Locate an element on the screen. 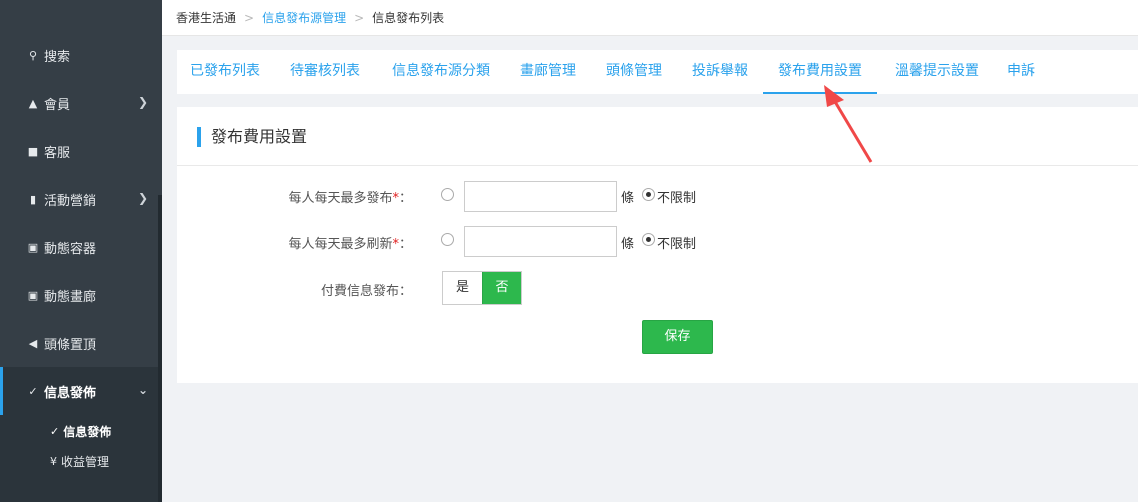 This screenshot has width=1138, height=502. breadcrumb-section: 信息發布源管理 is located at coordinates (304, 17).